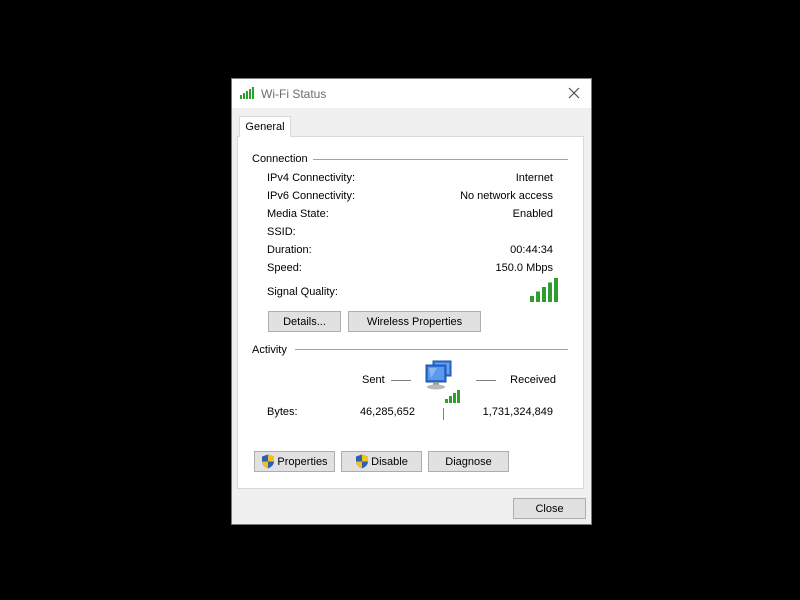 The height and width of the screenshot is (600, 800). What do you see at coordinates (440, 159) in the screenshot?
I see `connection-group-divider` at bounding box center [440, 159].